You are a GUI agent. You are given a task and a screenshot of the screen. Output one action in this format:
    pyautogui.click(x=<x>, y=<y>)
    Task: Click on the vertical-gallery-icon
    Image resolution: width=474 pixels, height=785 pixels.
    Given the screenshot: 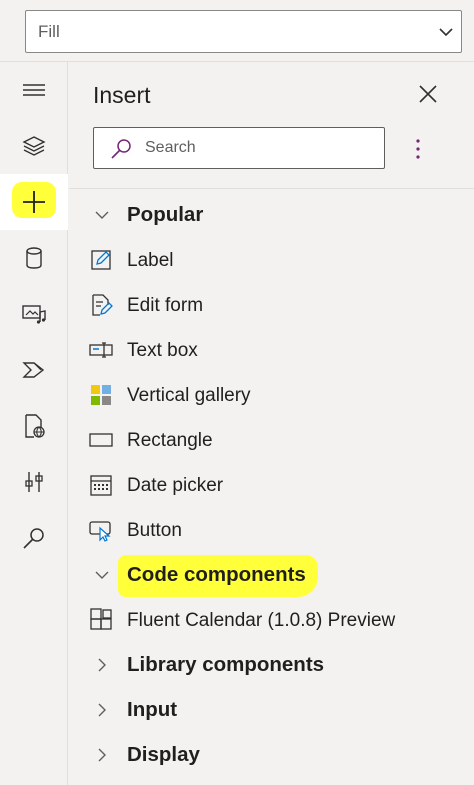 What is the action you would take?
    pyautogui.click(x=101, y=395)
    